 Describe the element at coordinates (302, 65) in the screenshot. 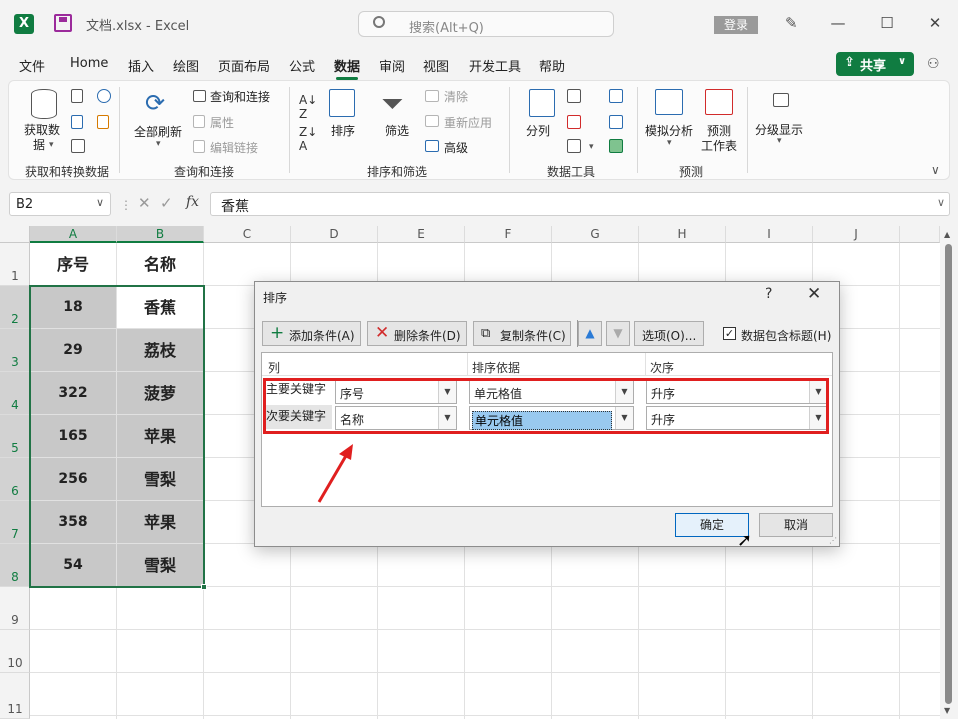

I see `menu-formulas: 公式` at that location.